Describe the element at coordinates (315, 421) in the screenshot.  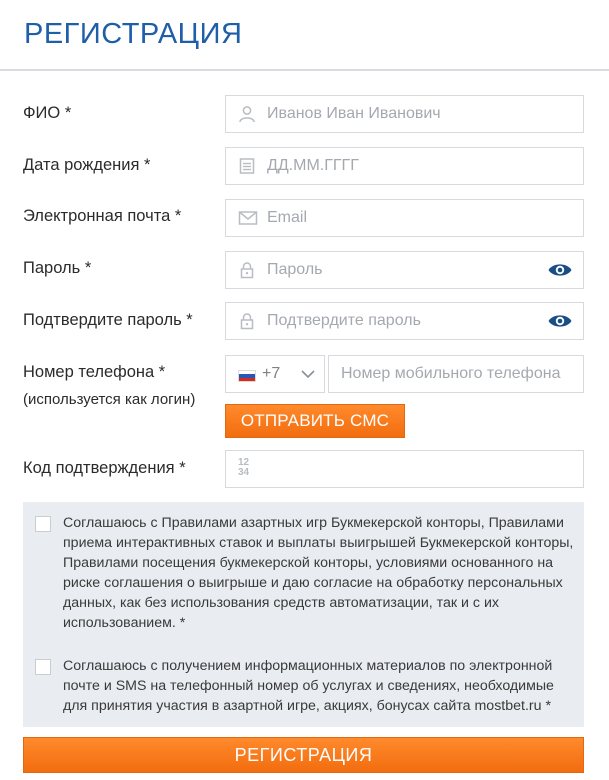
I see `send-sms-button: ОТПРАВИТЬ СМС` at that location.